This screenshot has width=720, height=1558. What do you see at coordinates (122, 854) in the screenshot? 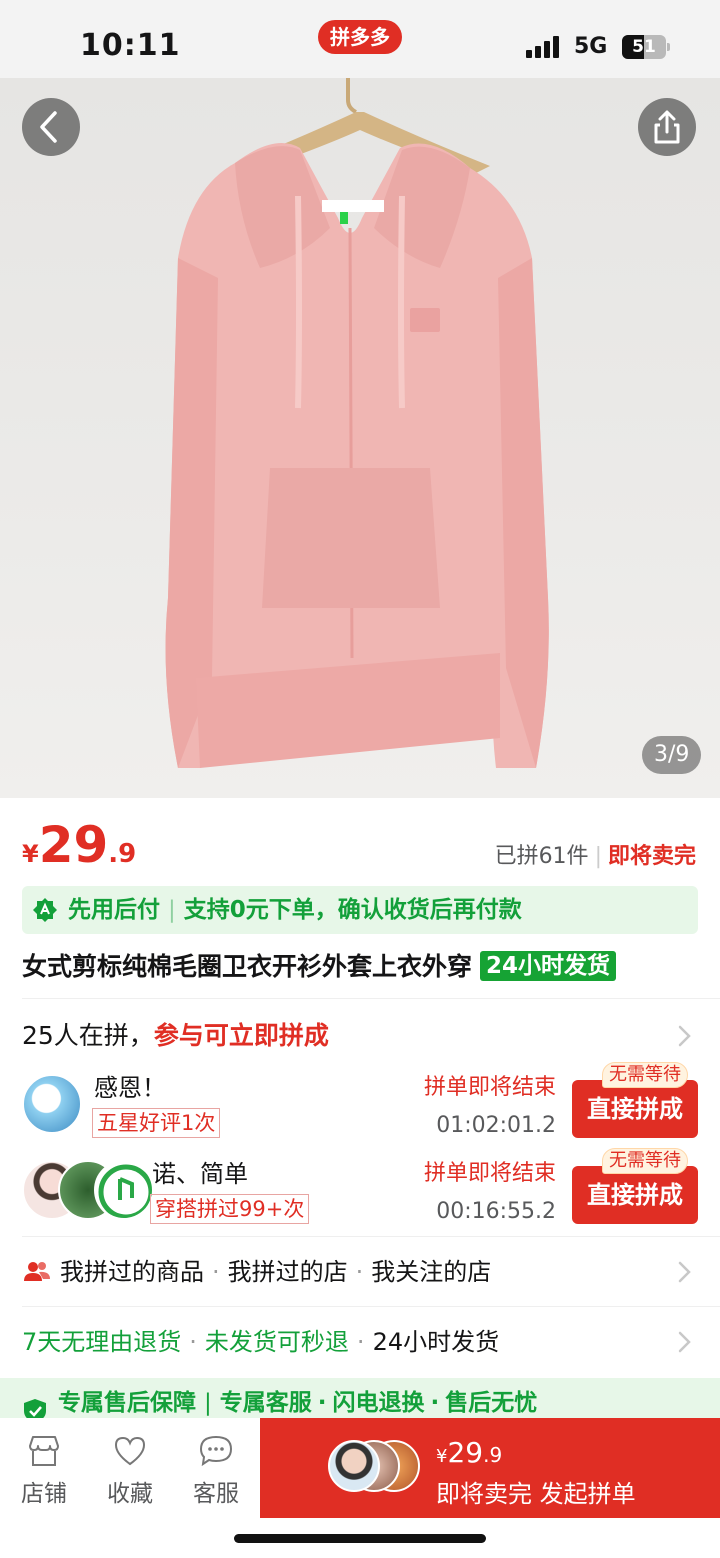
I see `price-decimal: .9` at bounding box center [122, 854].